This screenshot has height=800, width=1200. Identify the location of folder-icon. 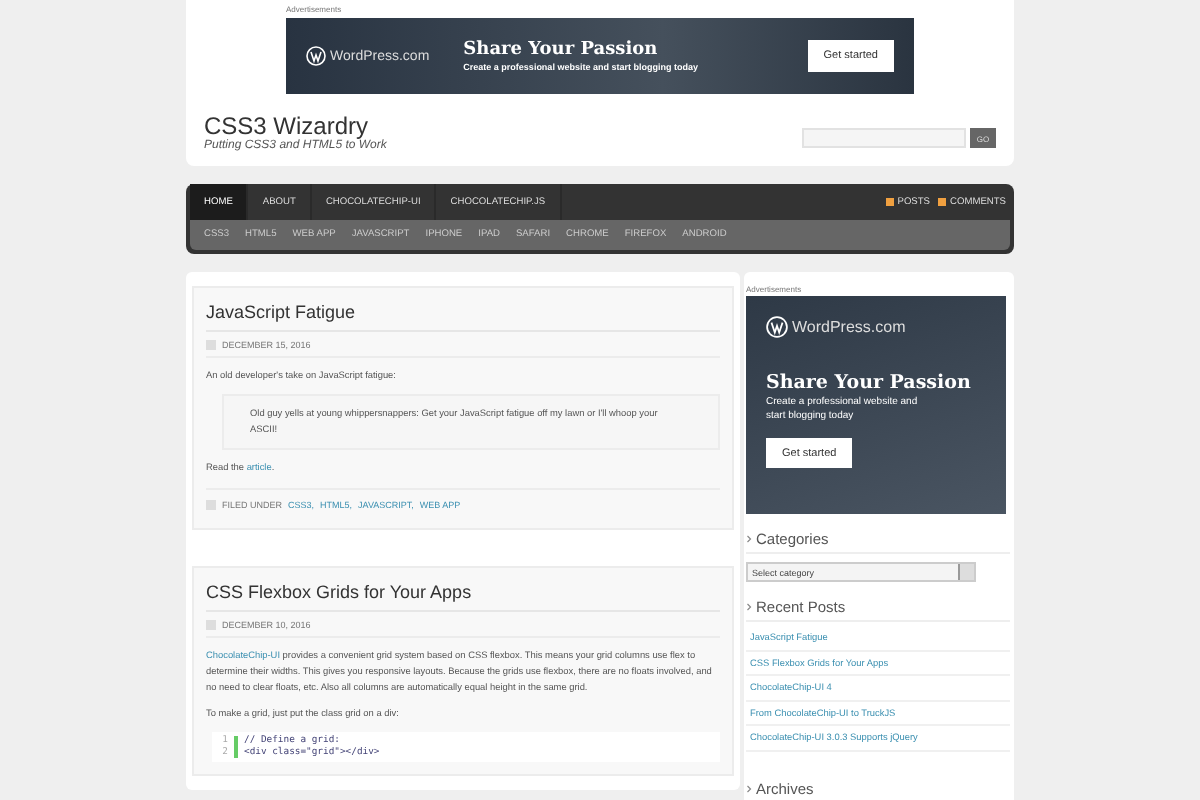
(211, 505).